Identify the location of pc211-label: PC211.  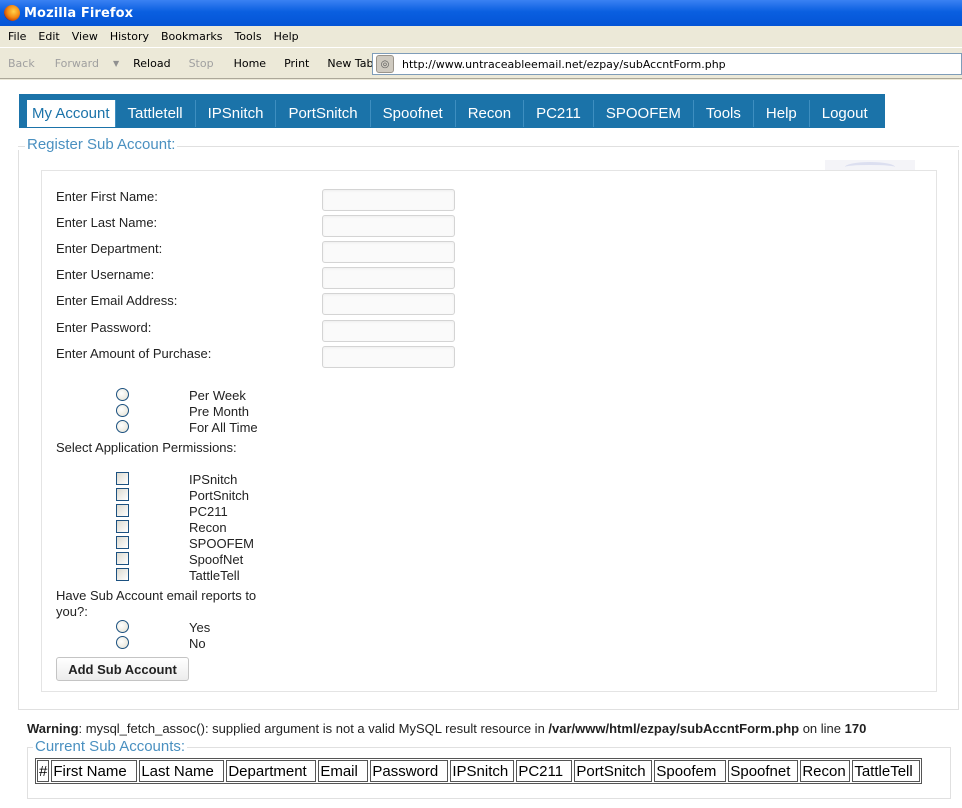
(208, 511).